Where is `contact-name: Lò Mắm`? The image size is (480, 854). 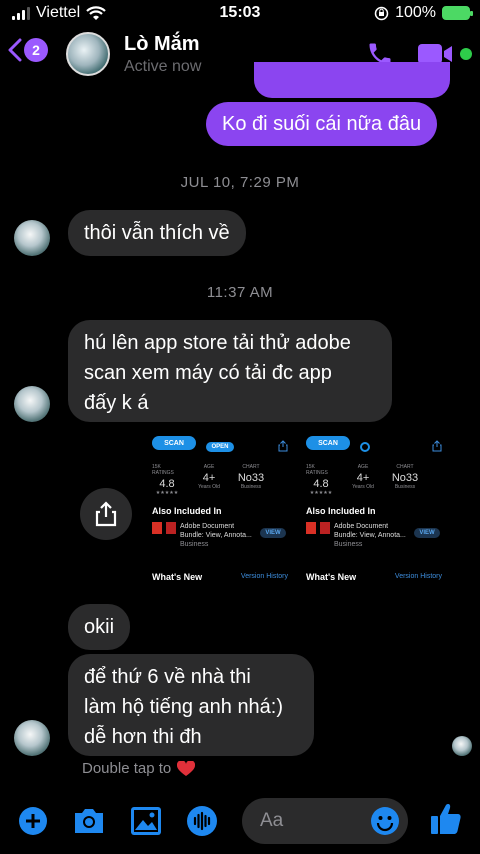 contact-name: Lò Mắm is located at coordinates (162, 44).